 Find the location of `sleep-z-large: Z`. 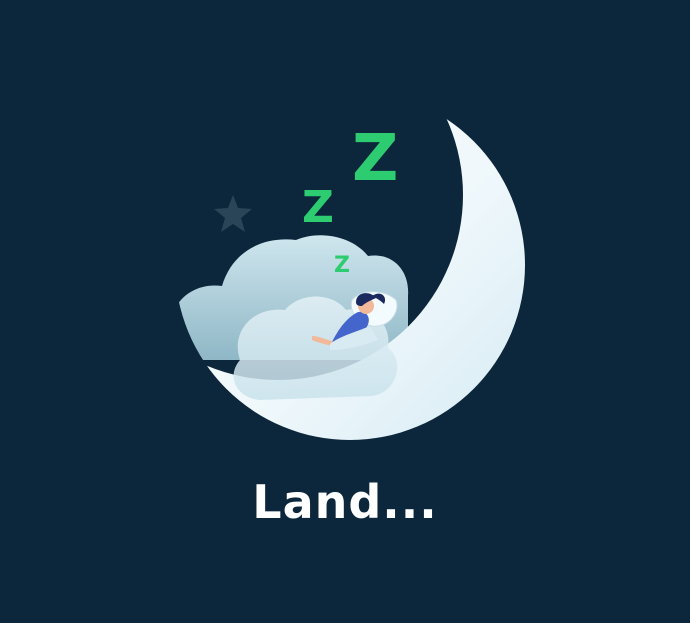

sleep-z-large: Z is located at coordinates (375, 159).